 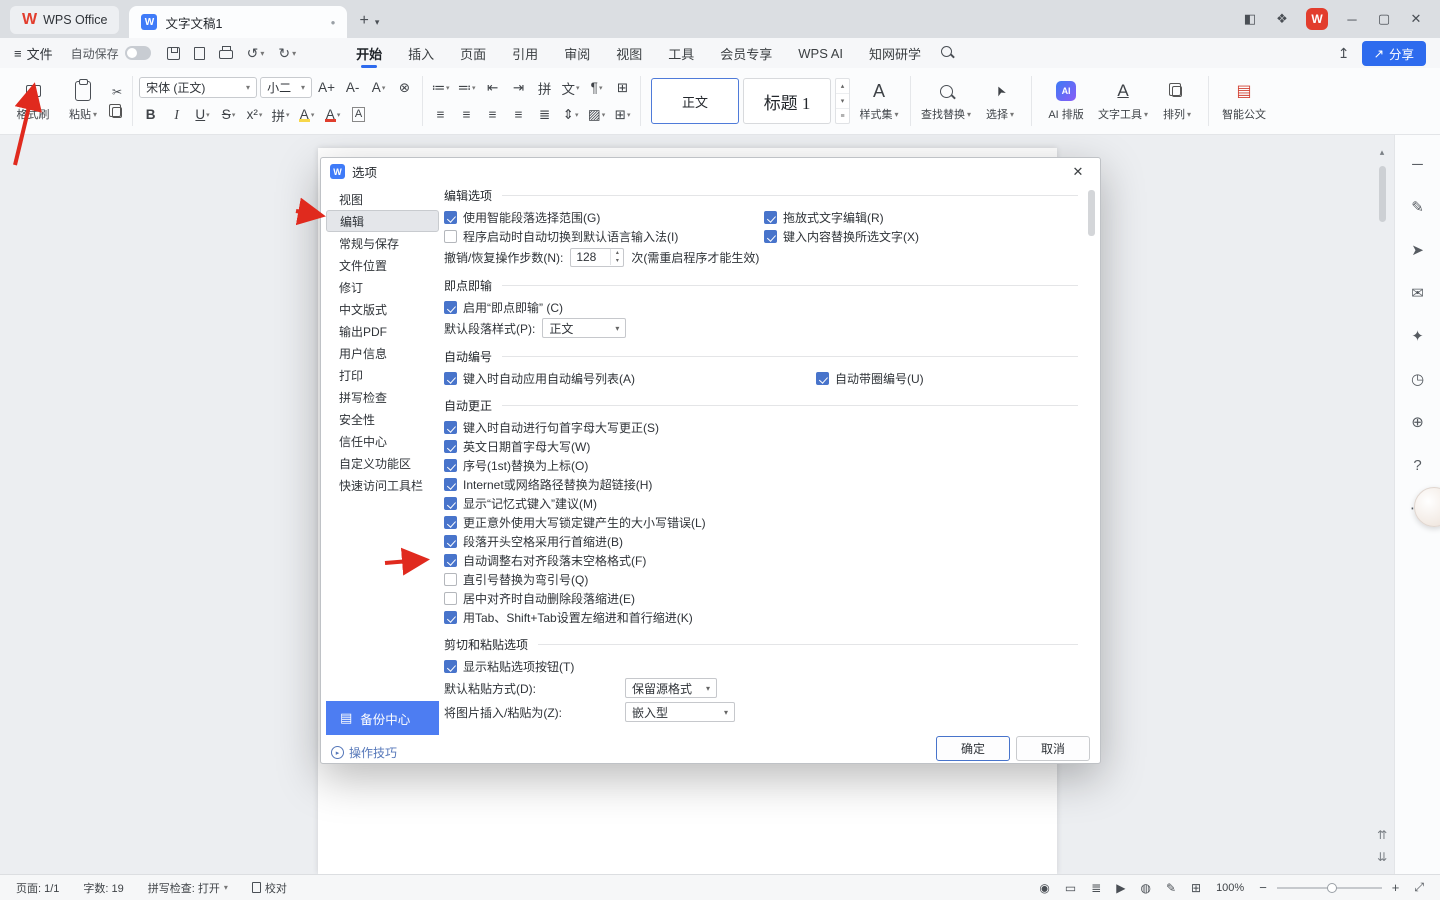 I want to click on save-button, so click(x=173, y=53).